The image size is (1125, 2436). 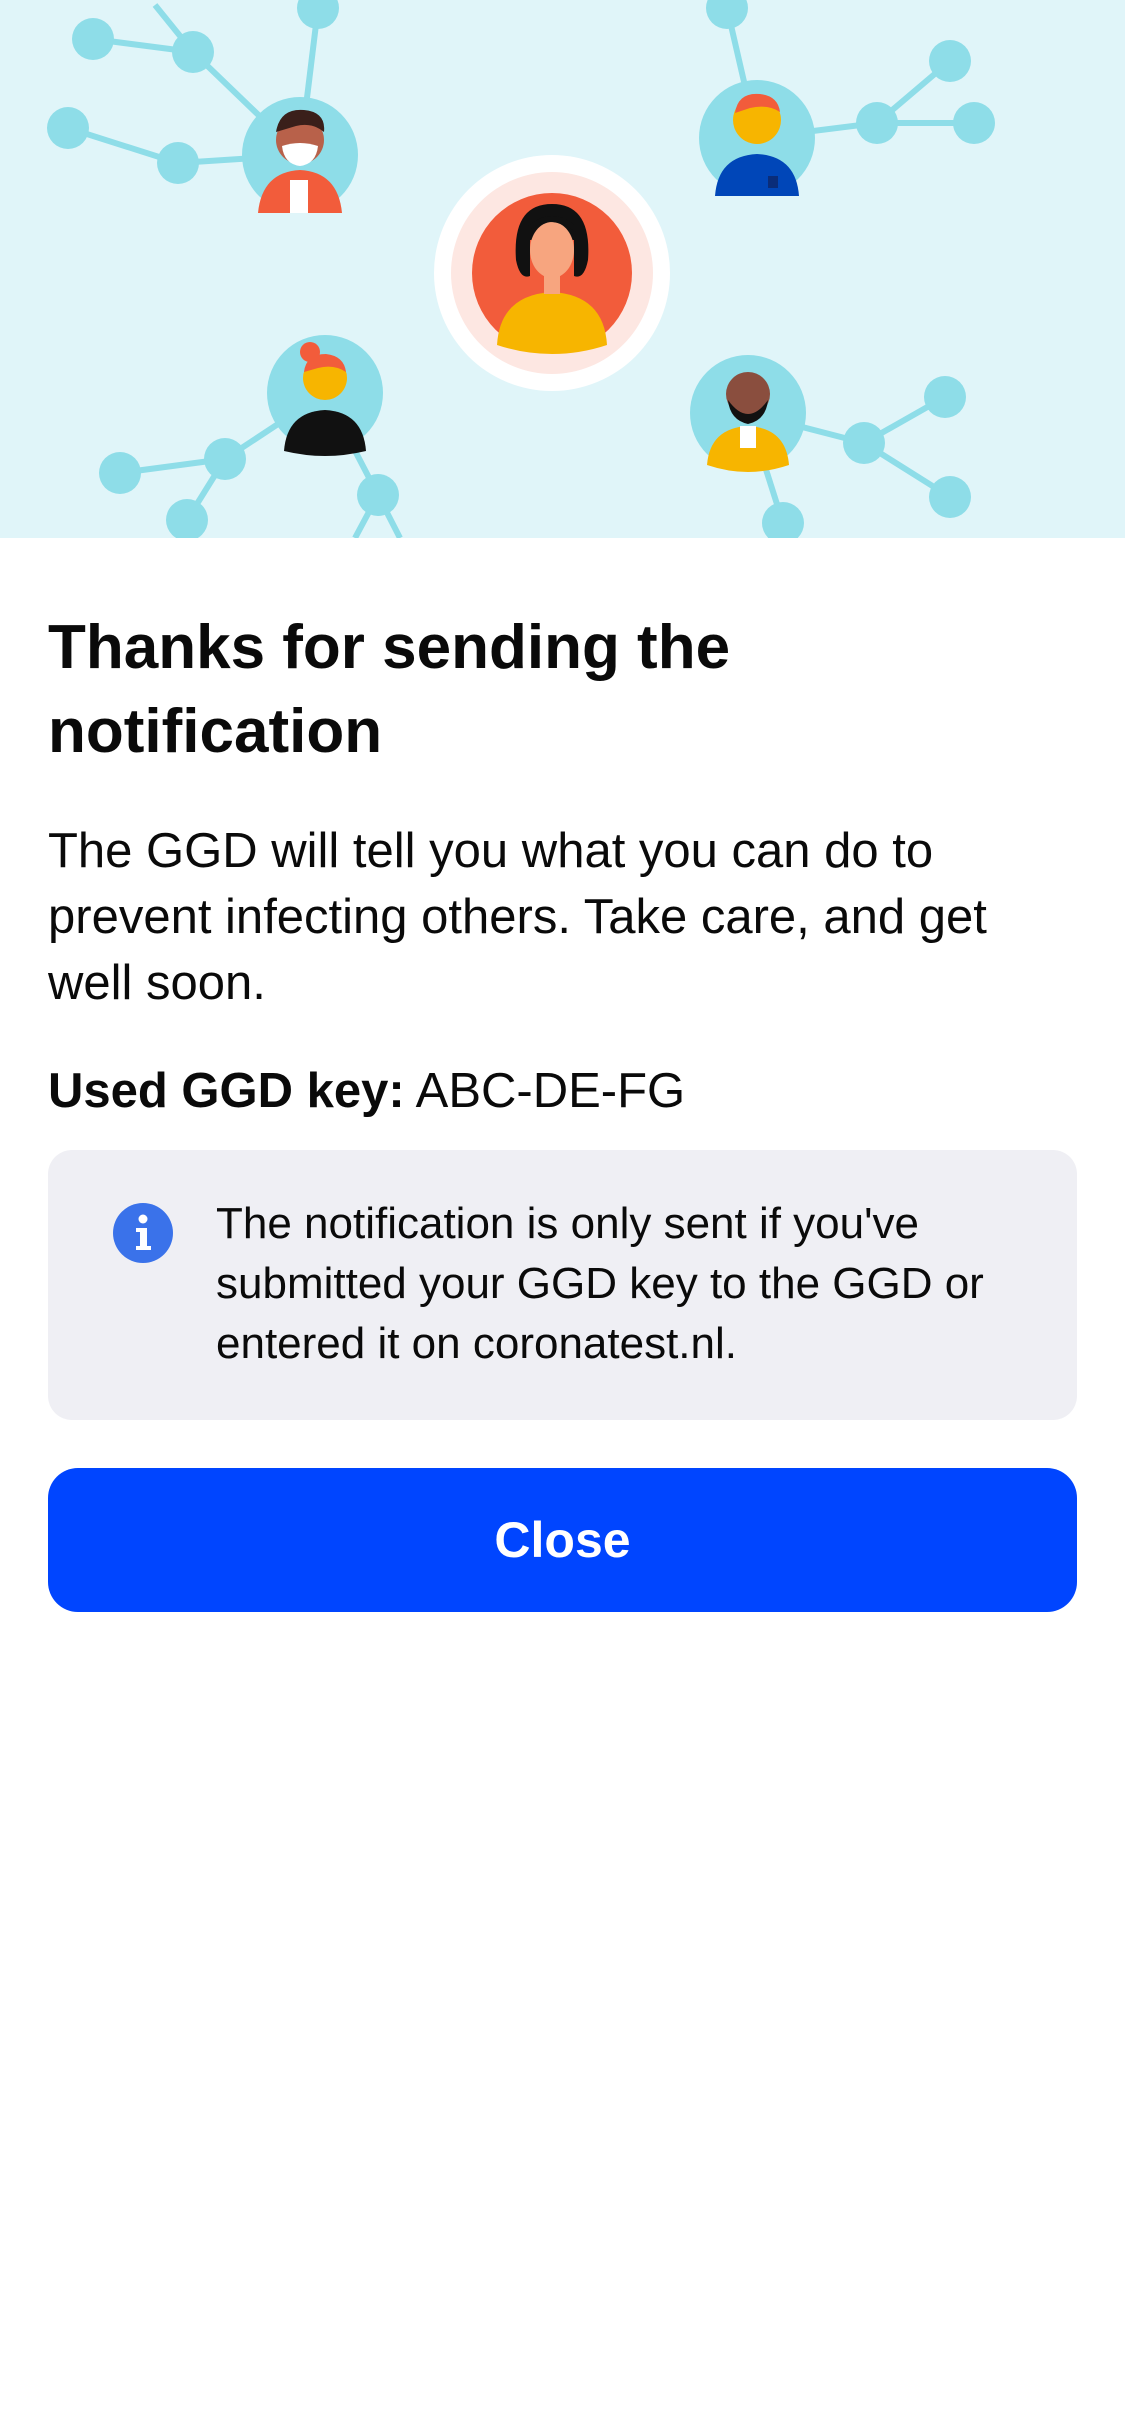 What do you see at coordinates (226, 1091) in the screenshot?
I see `ggd-key-label: Used GGD key:` at bounding box center [226, 1091].